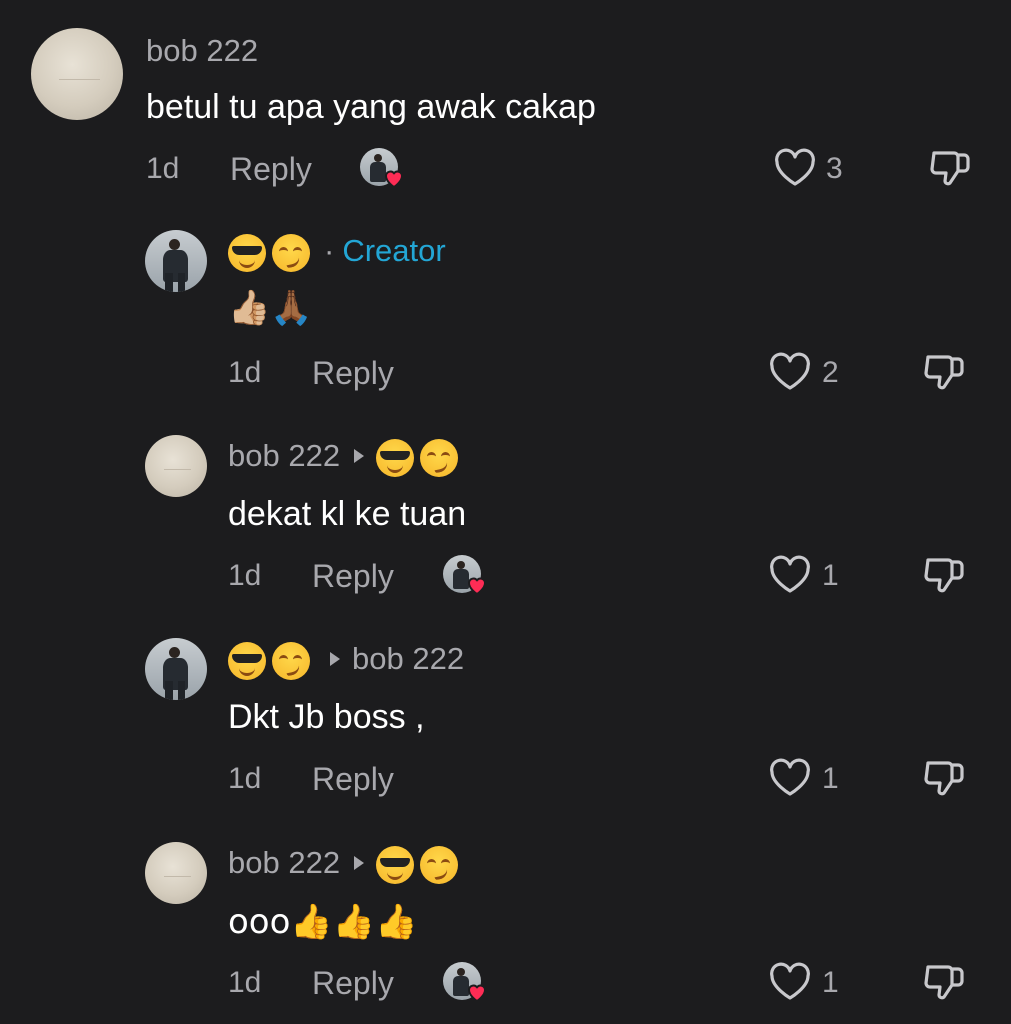 This screenshot has height=1024, width=1011. Describe the element at coordinates (323, 922) in the screenshot. I see `comment-text: ooo👍👍👍` at that location.